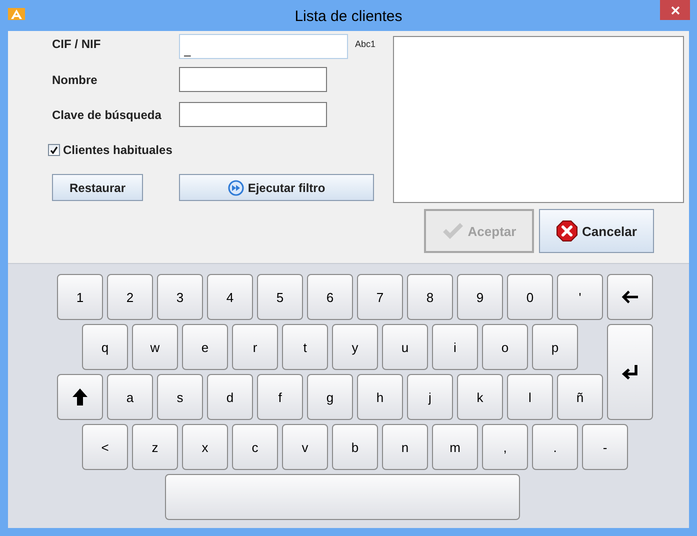 This screenshot has height=536, width=697. I want to click on key: 9, so click(480, 297).